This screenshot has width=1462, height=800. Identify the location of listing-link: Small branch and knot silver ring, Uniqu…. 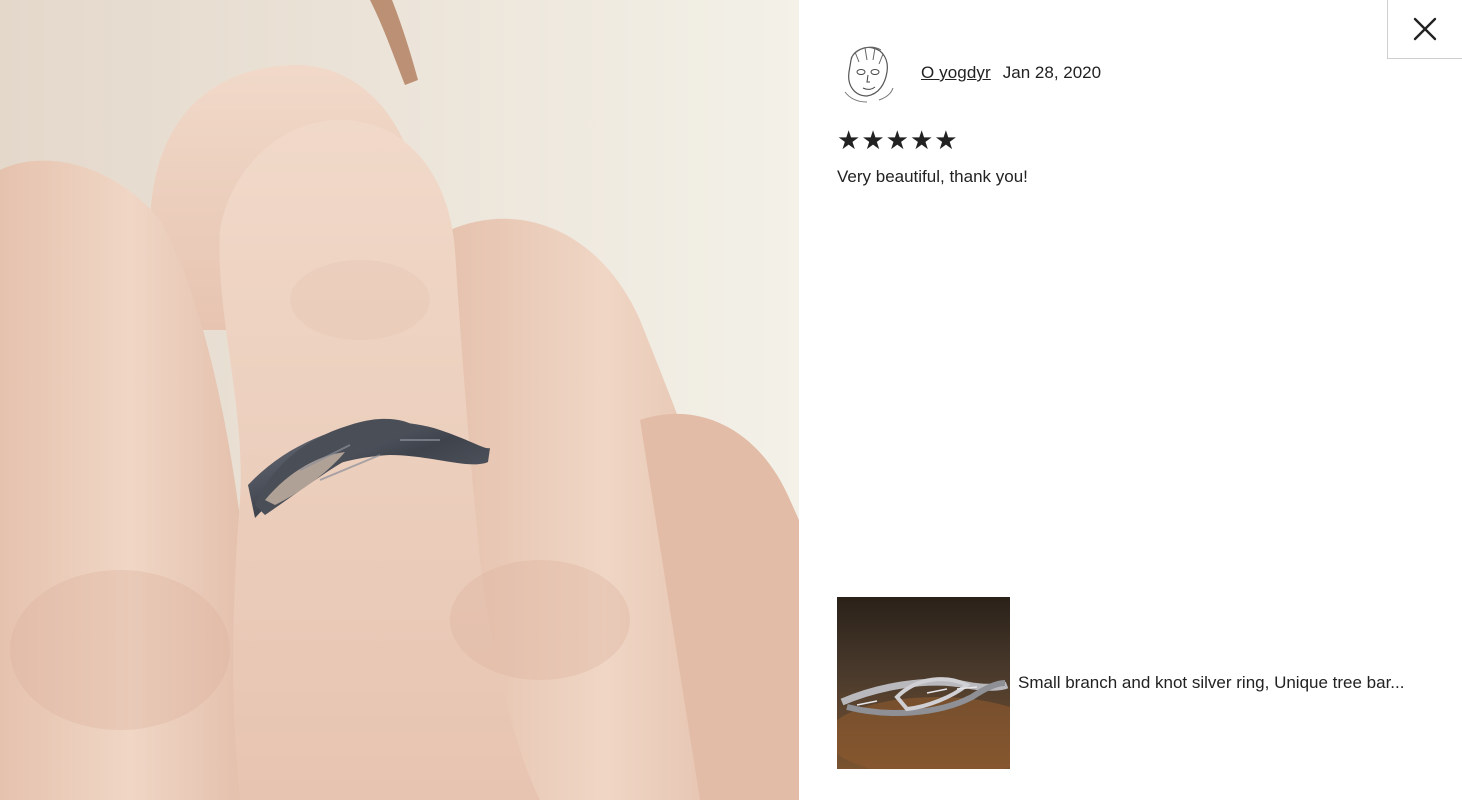
(1142, 683).